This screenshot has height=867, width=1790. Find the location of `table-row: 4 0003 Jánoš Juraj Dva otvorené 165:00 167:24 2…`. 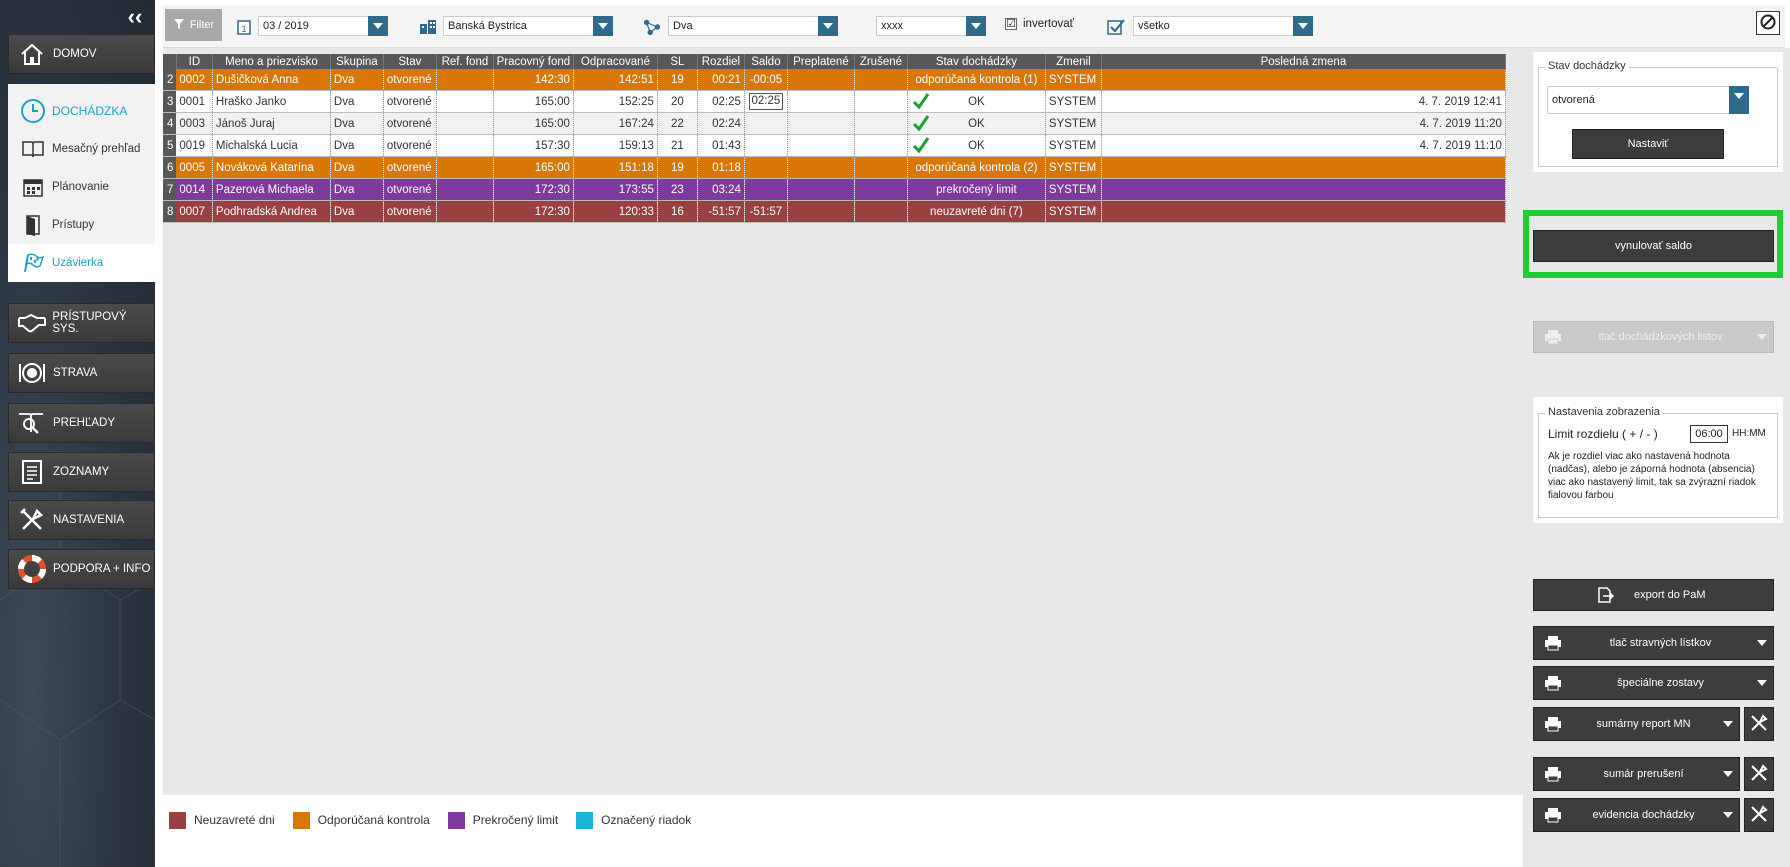

table-row: 4 0003 Jánoš Juraj Dva otvorené 165:00 167:24 2… is located at coordinates (834, 123).